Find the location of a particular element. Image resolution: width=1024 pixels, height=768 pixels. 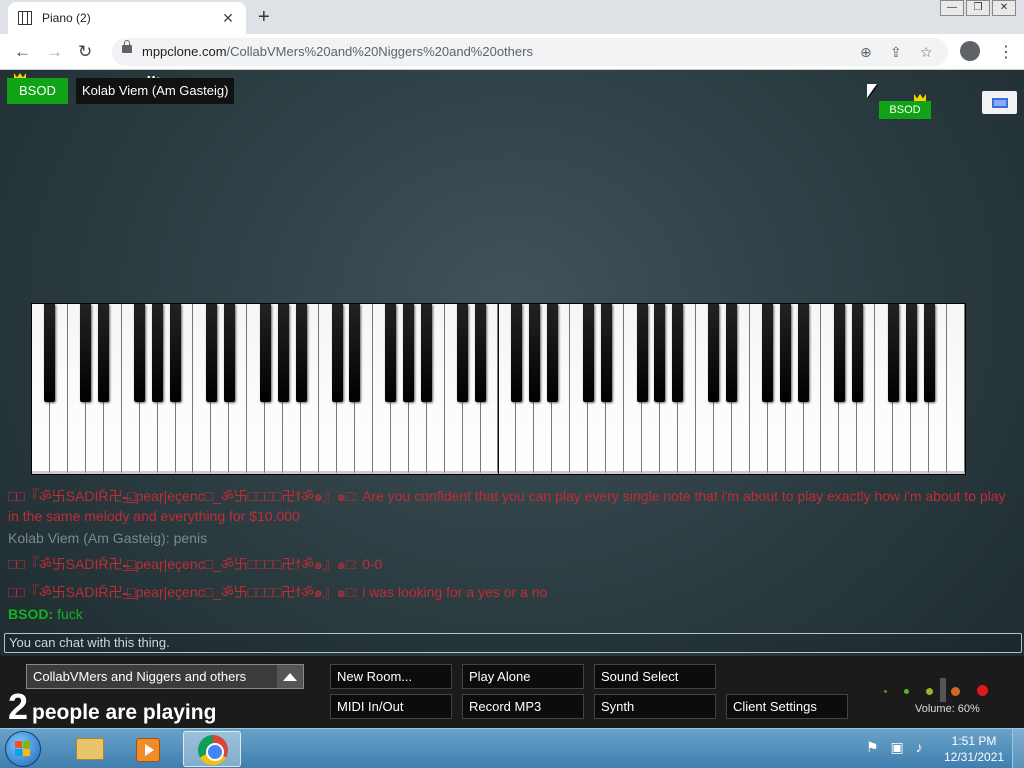

browser-menu-icon: ⋮ is located at coordinates (1006, 52).